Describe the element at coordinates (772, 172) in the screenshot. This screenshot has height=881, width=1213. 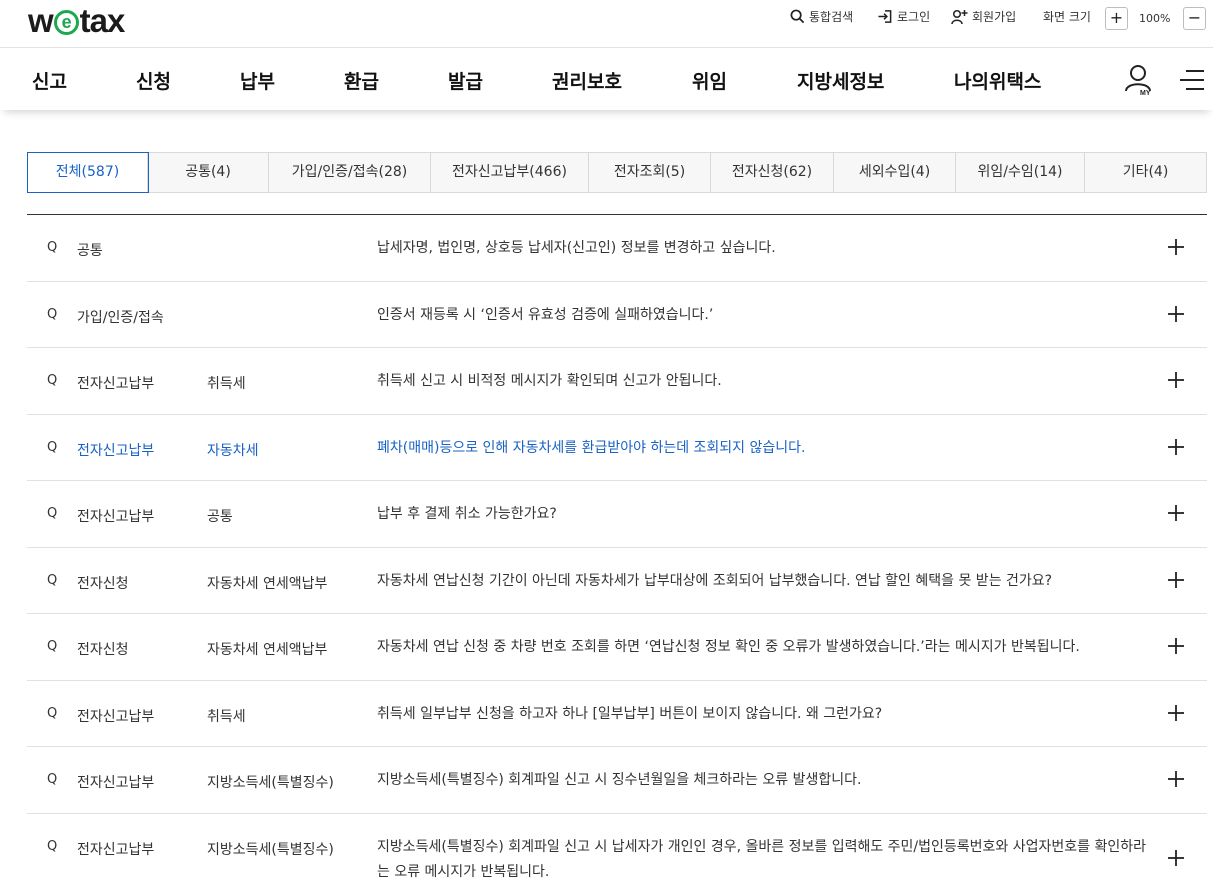
I see `tab-e-application: 전자신청(62)` at that location.